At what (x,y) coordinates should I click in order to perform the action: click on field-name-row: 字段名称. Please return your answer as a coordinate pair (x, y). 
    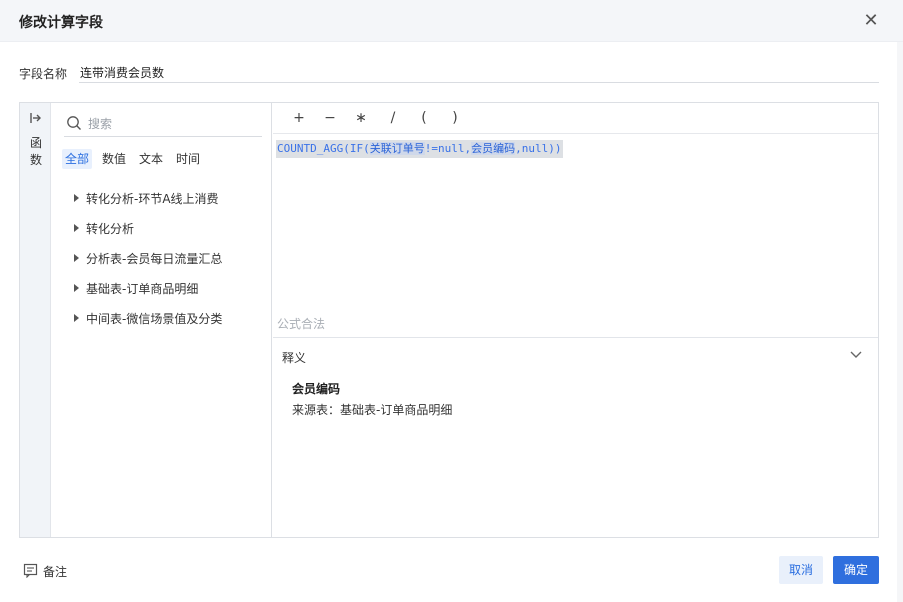
    Looking at the image, I should click on (449, 73).